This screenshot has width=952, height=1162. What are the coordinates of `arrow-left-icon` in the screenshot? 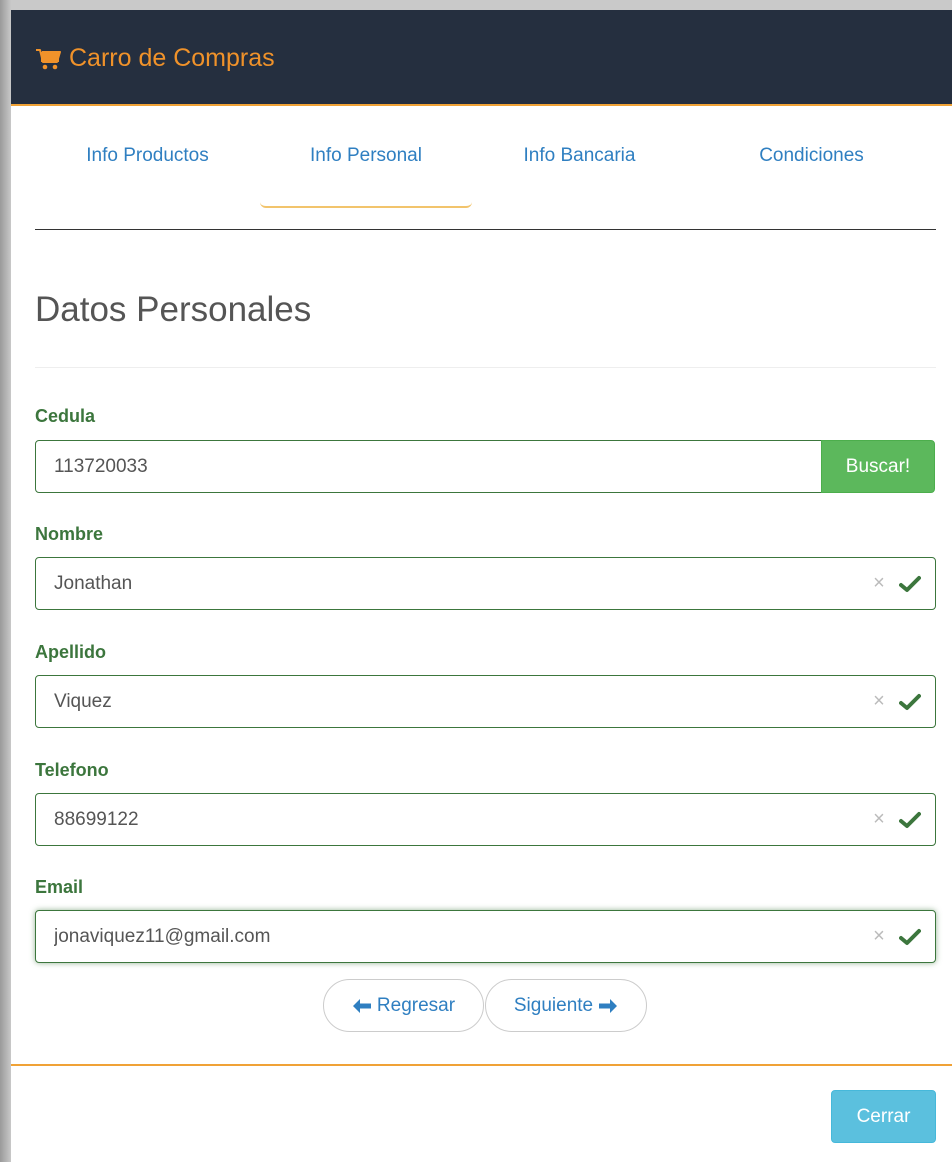 It's located at (361, 1005).